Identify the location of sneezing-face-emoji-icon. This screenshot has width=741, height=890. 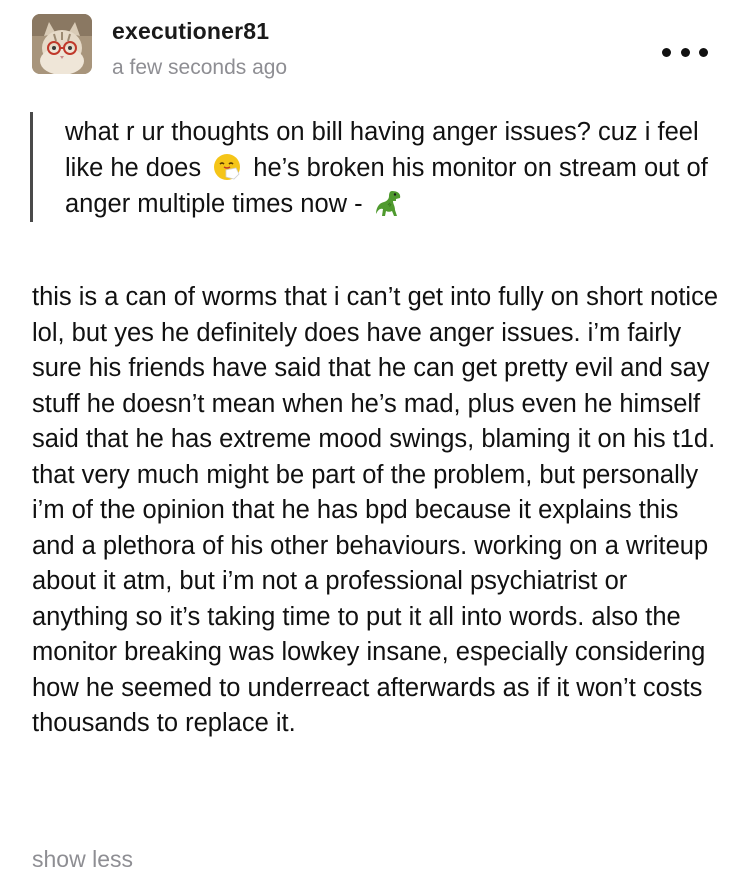
(227, 167).